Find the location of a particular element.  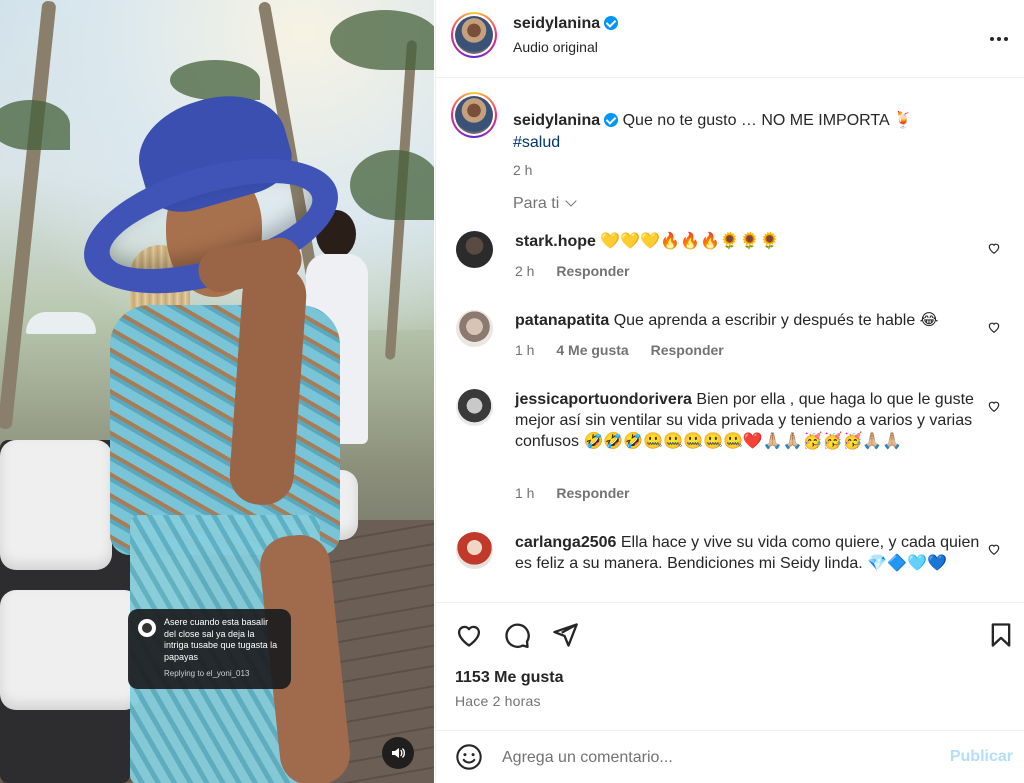

comment-body: stark.hope 💛💛💛🔥🔥🔥🌻🌻🌻 is located at coordinates (750, 241).